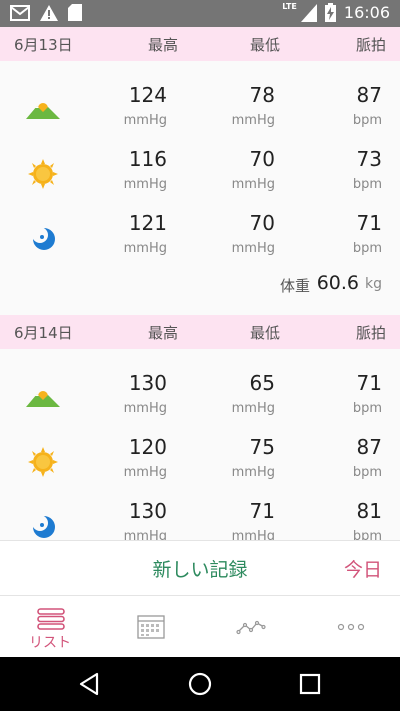 The width and height of the screenshot is (400, 711). I want to click on day-header: 6月13日 最高 最低 脈拍, so click(200, 44).